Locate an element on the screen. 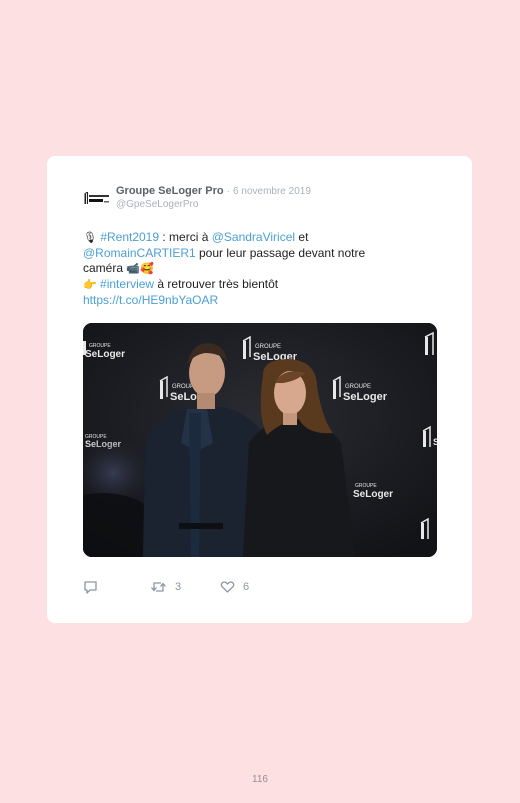 This screenshot has width=520, height=803. microphone-icon: 🎙 is located at coordinates (90, 238).